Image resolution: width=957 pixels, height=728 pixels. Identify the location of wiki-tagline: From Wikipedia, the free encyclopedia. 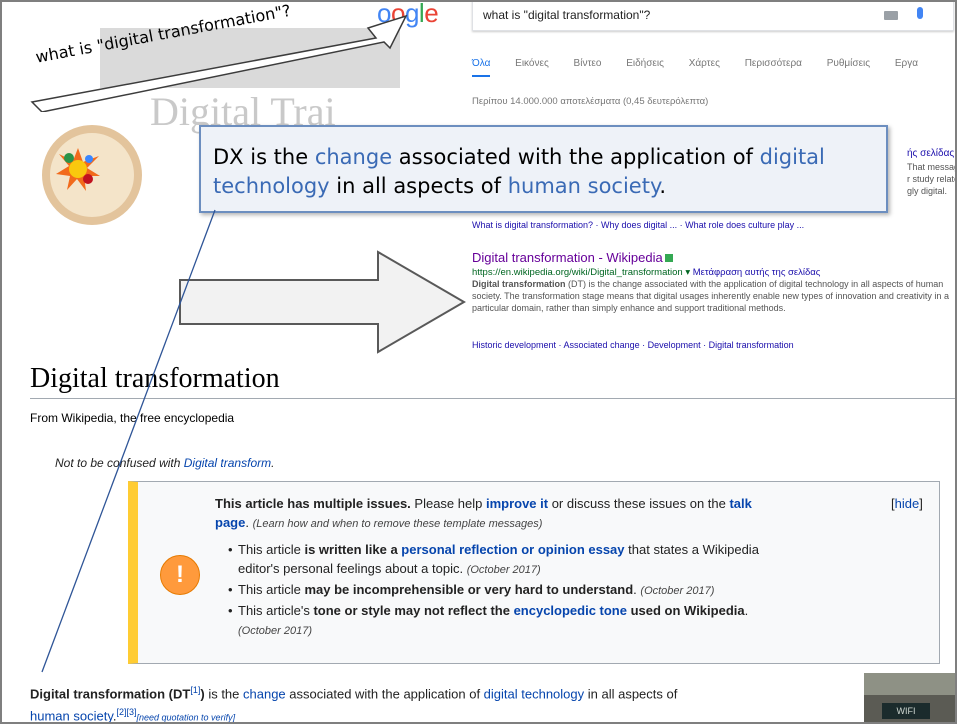
(132, 418).